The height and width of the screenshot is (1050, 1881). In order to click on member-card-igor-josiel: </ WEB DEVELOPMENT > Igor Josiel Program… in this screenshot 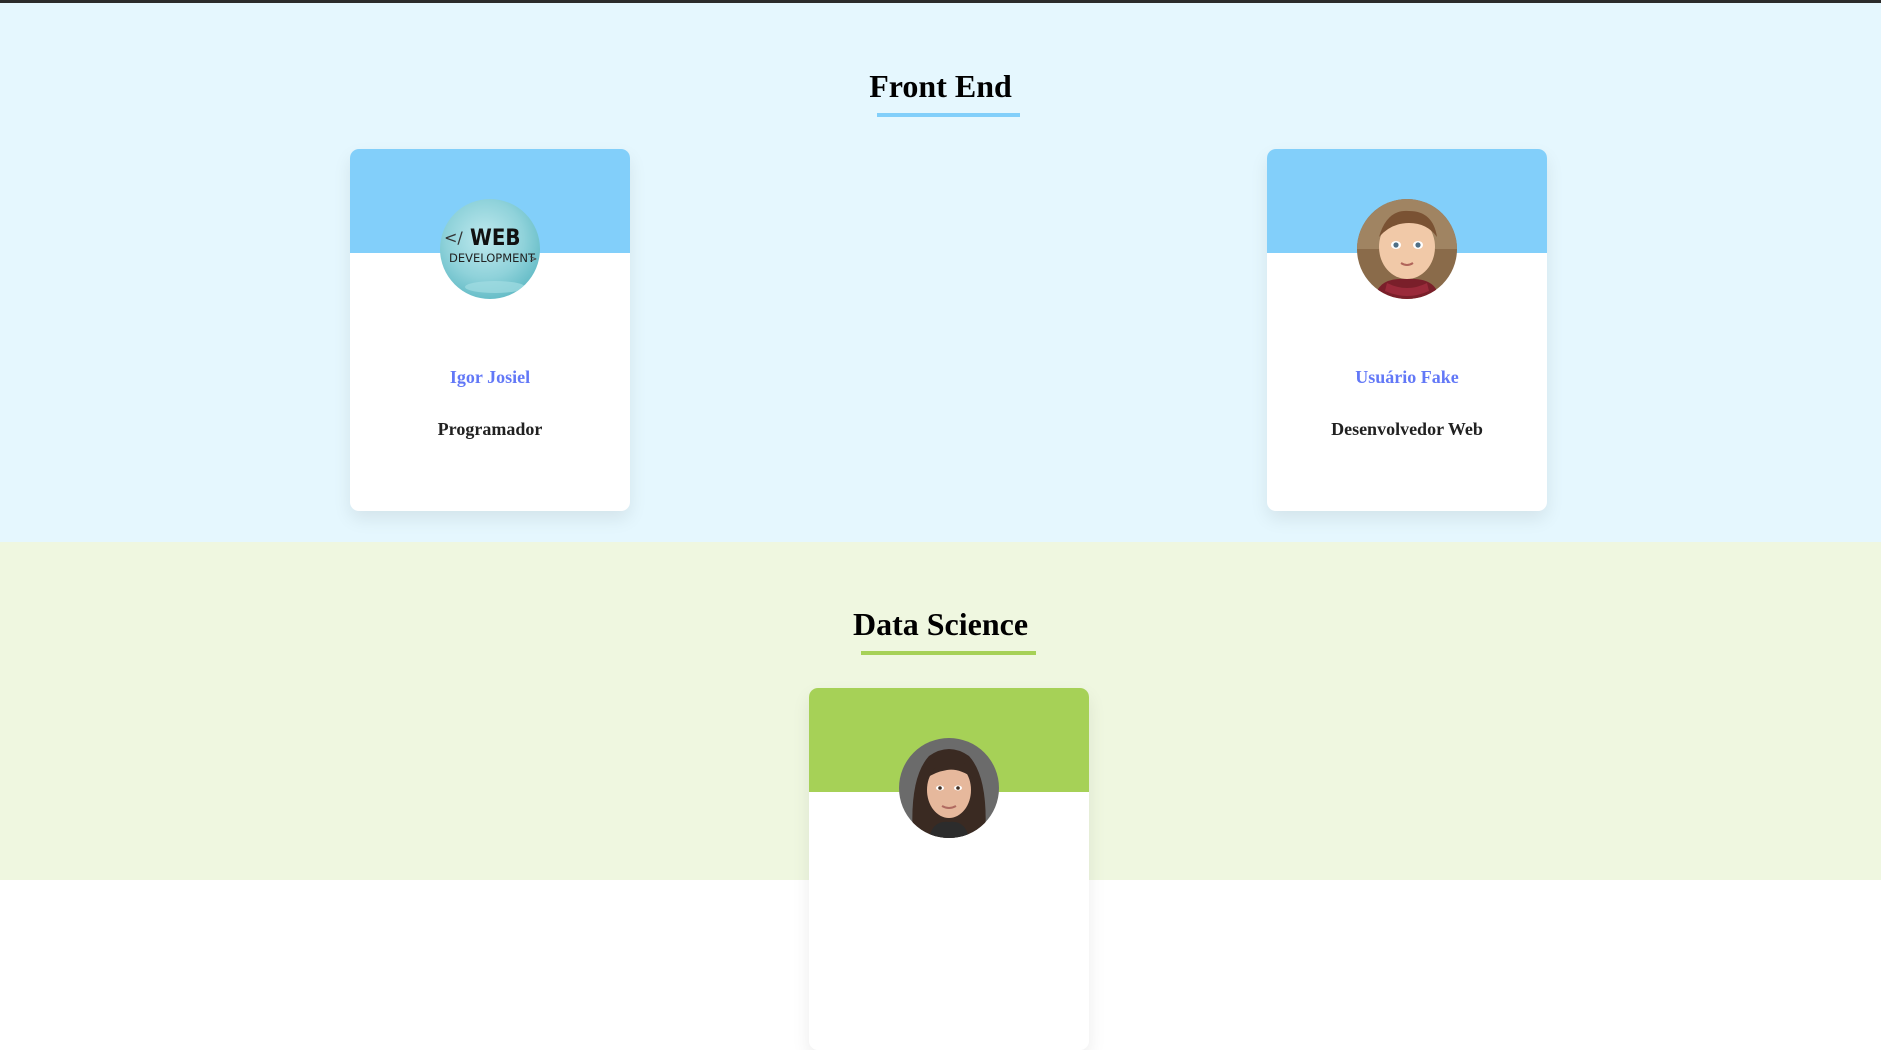, I will do `click(490, 330)`.